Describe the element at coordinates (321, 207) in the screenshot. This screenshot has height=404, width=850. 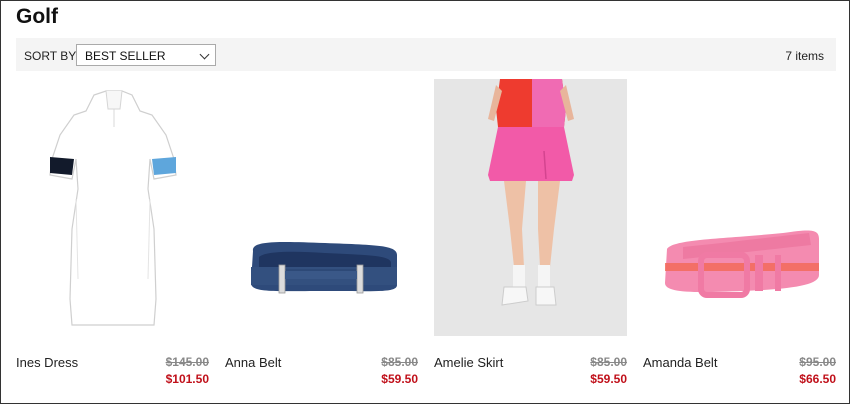
I see `product-image-belt-navy` at that location.